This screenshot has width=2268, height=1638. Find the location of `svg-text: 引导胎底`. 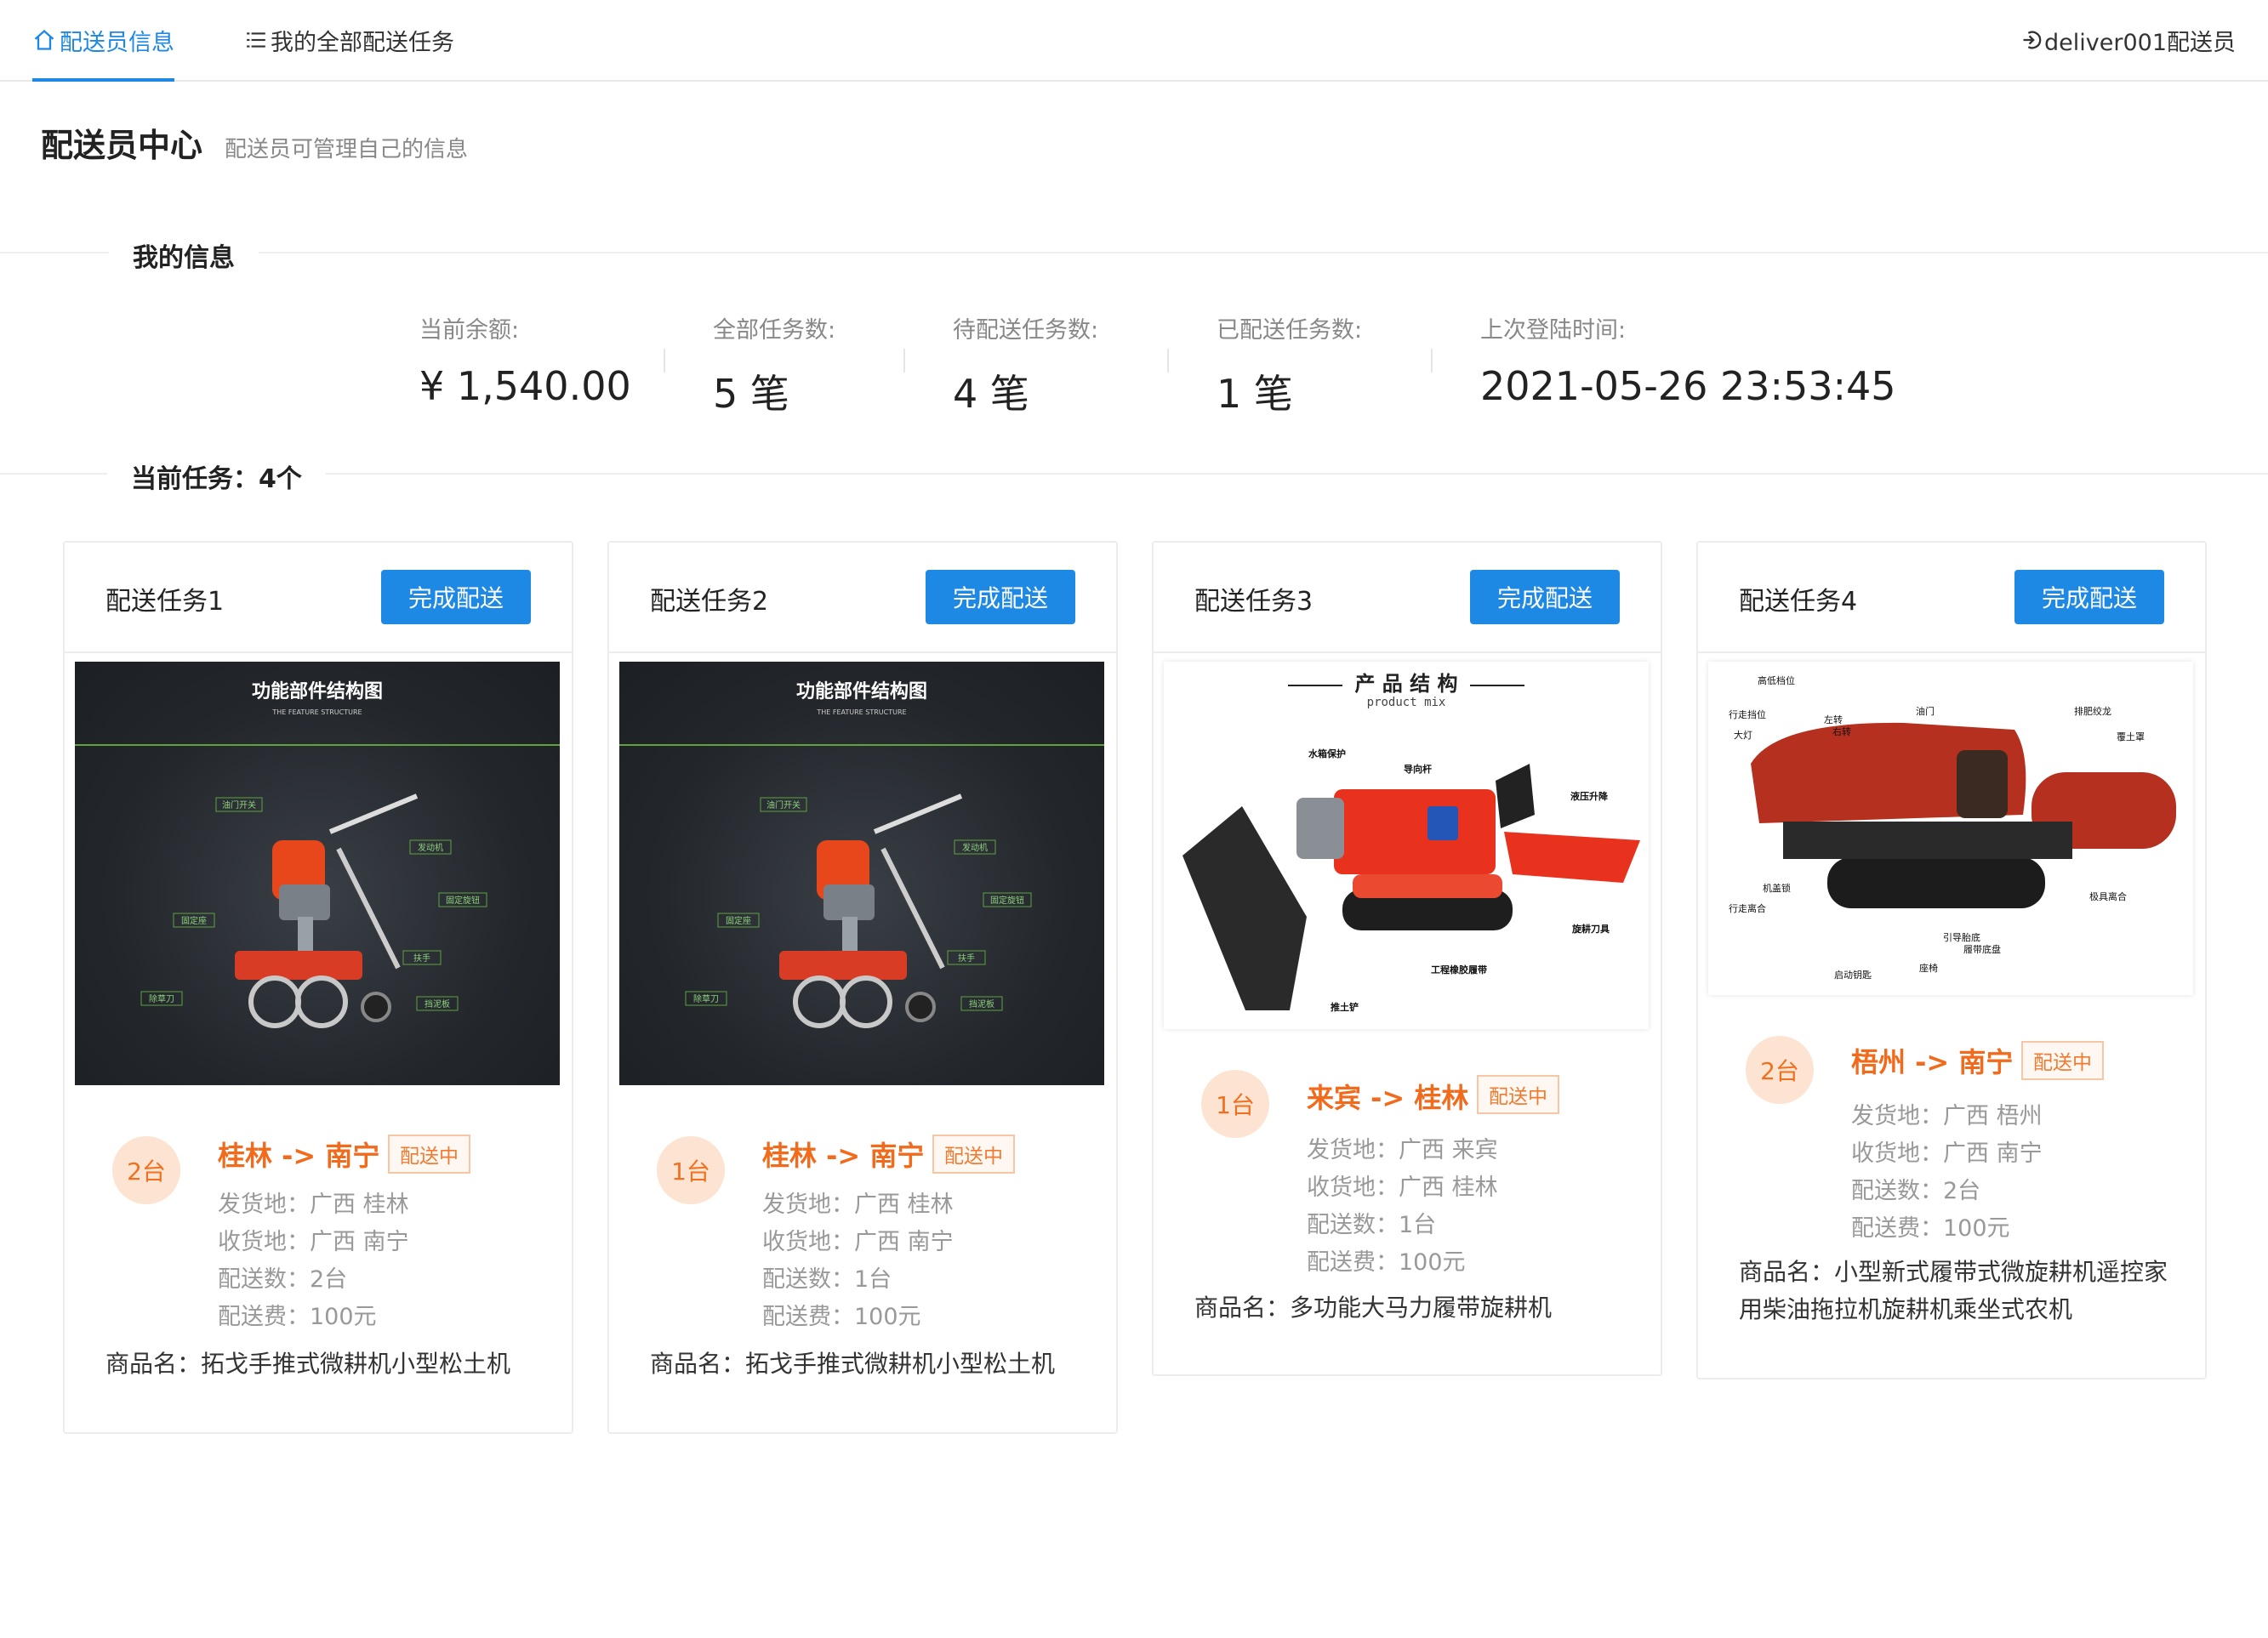

svg-text: 引导胎底 is located at coordinates (1962, 937).